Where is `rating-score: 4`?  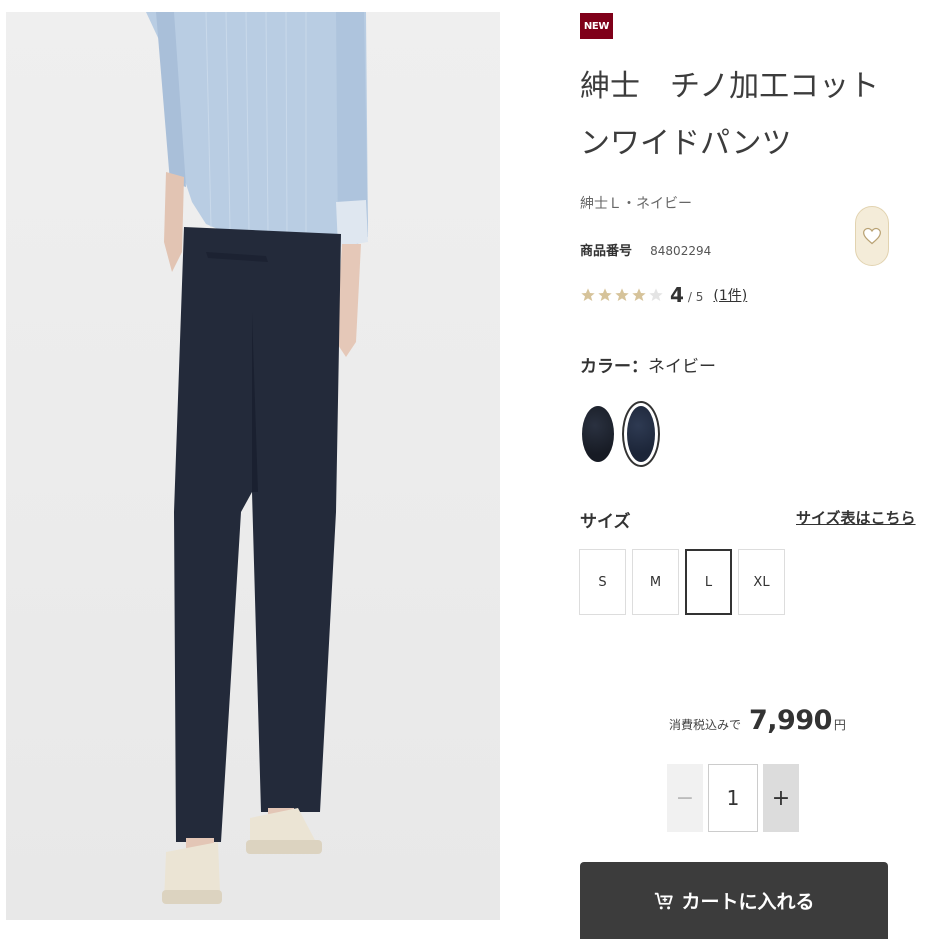
rating-score: 4 is located at coordinates (677, 295).